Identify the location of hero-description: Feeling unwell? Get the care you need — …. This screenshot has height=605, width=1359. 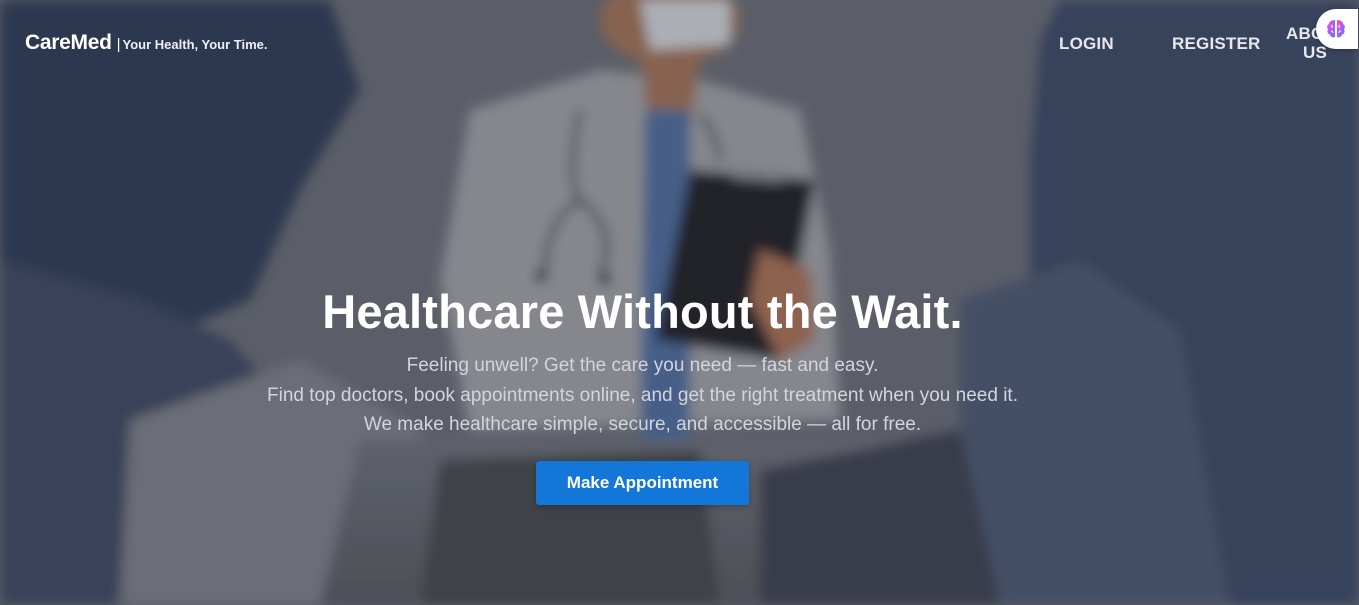
(642, 395).